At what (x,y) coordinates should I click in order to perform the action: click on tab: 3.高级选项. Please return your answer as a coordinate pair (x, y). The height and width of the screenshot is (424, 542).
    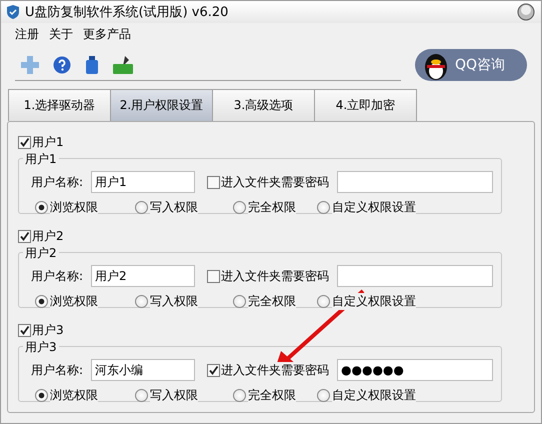
    Looking at the image, I should click on (263, 105).